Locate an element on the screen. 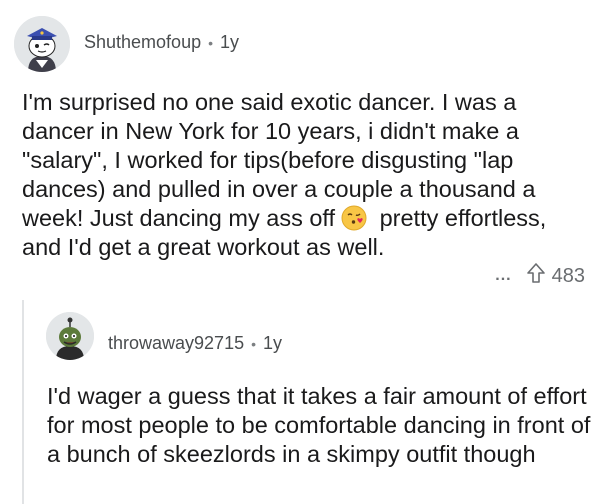  upvote-count: 483 is located at coordinates (568, 275).